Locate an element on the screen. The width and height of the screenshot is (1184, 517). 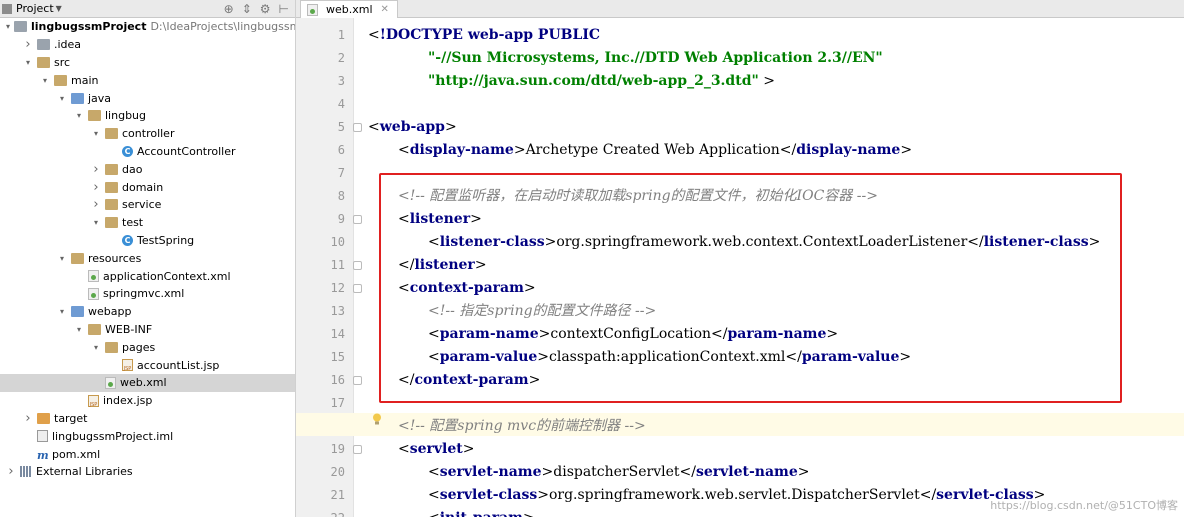
tree-item-label: service is located at coordinates (142, 205).